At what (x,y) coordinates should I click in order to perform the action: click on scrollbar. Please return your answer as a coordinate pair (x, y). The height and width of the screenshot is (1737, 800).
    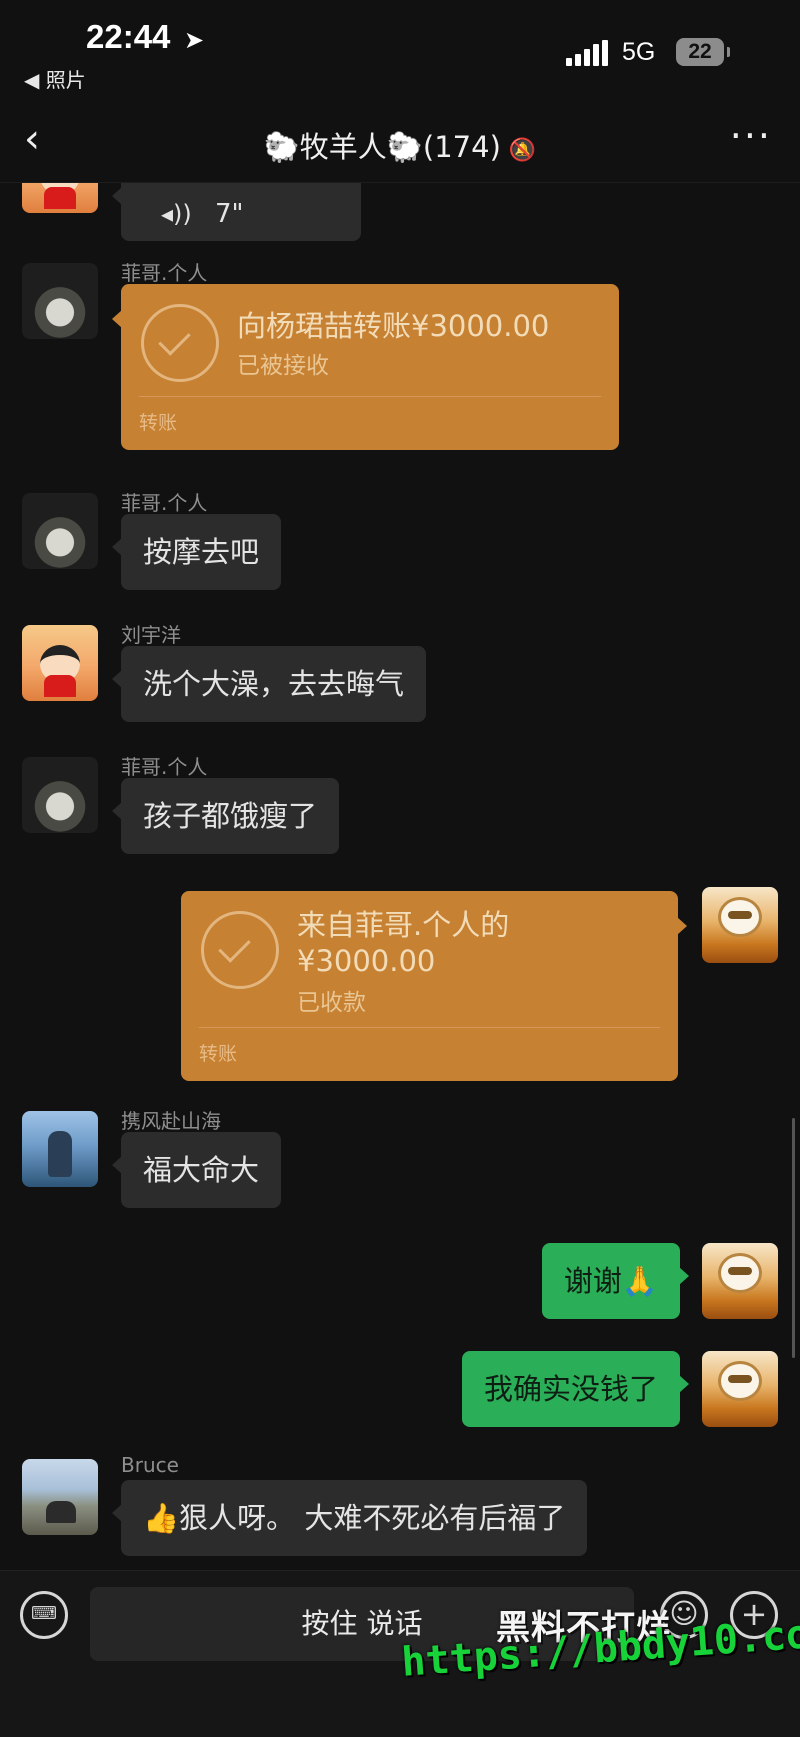
    Looking at the image, I should click on (793, 1238).